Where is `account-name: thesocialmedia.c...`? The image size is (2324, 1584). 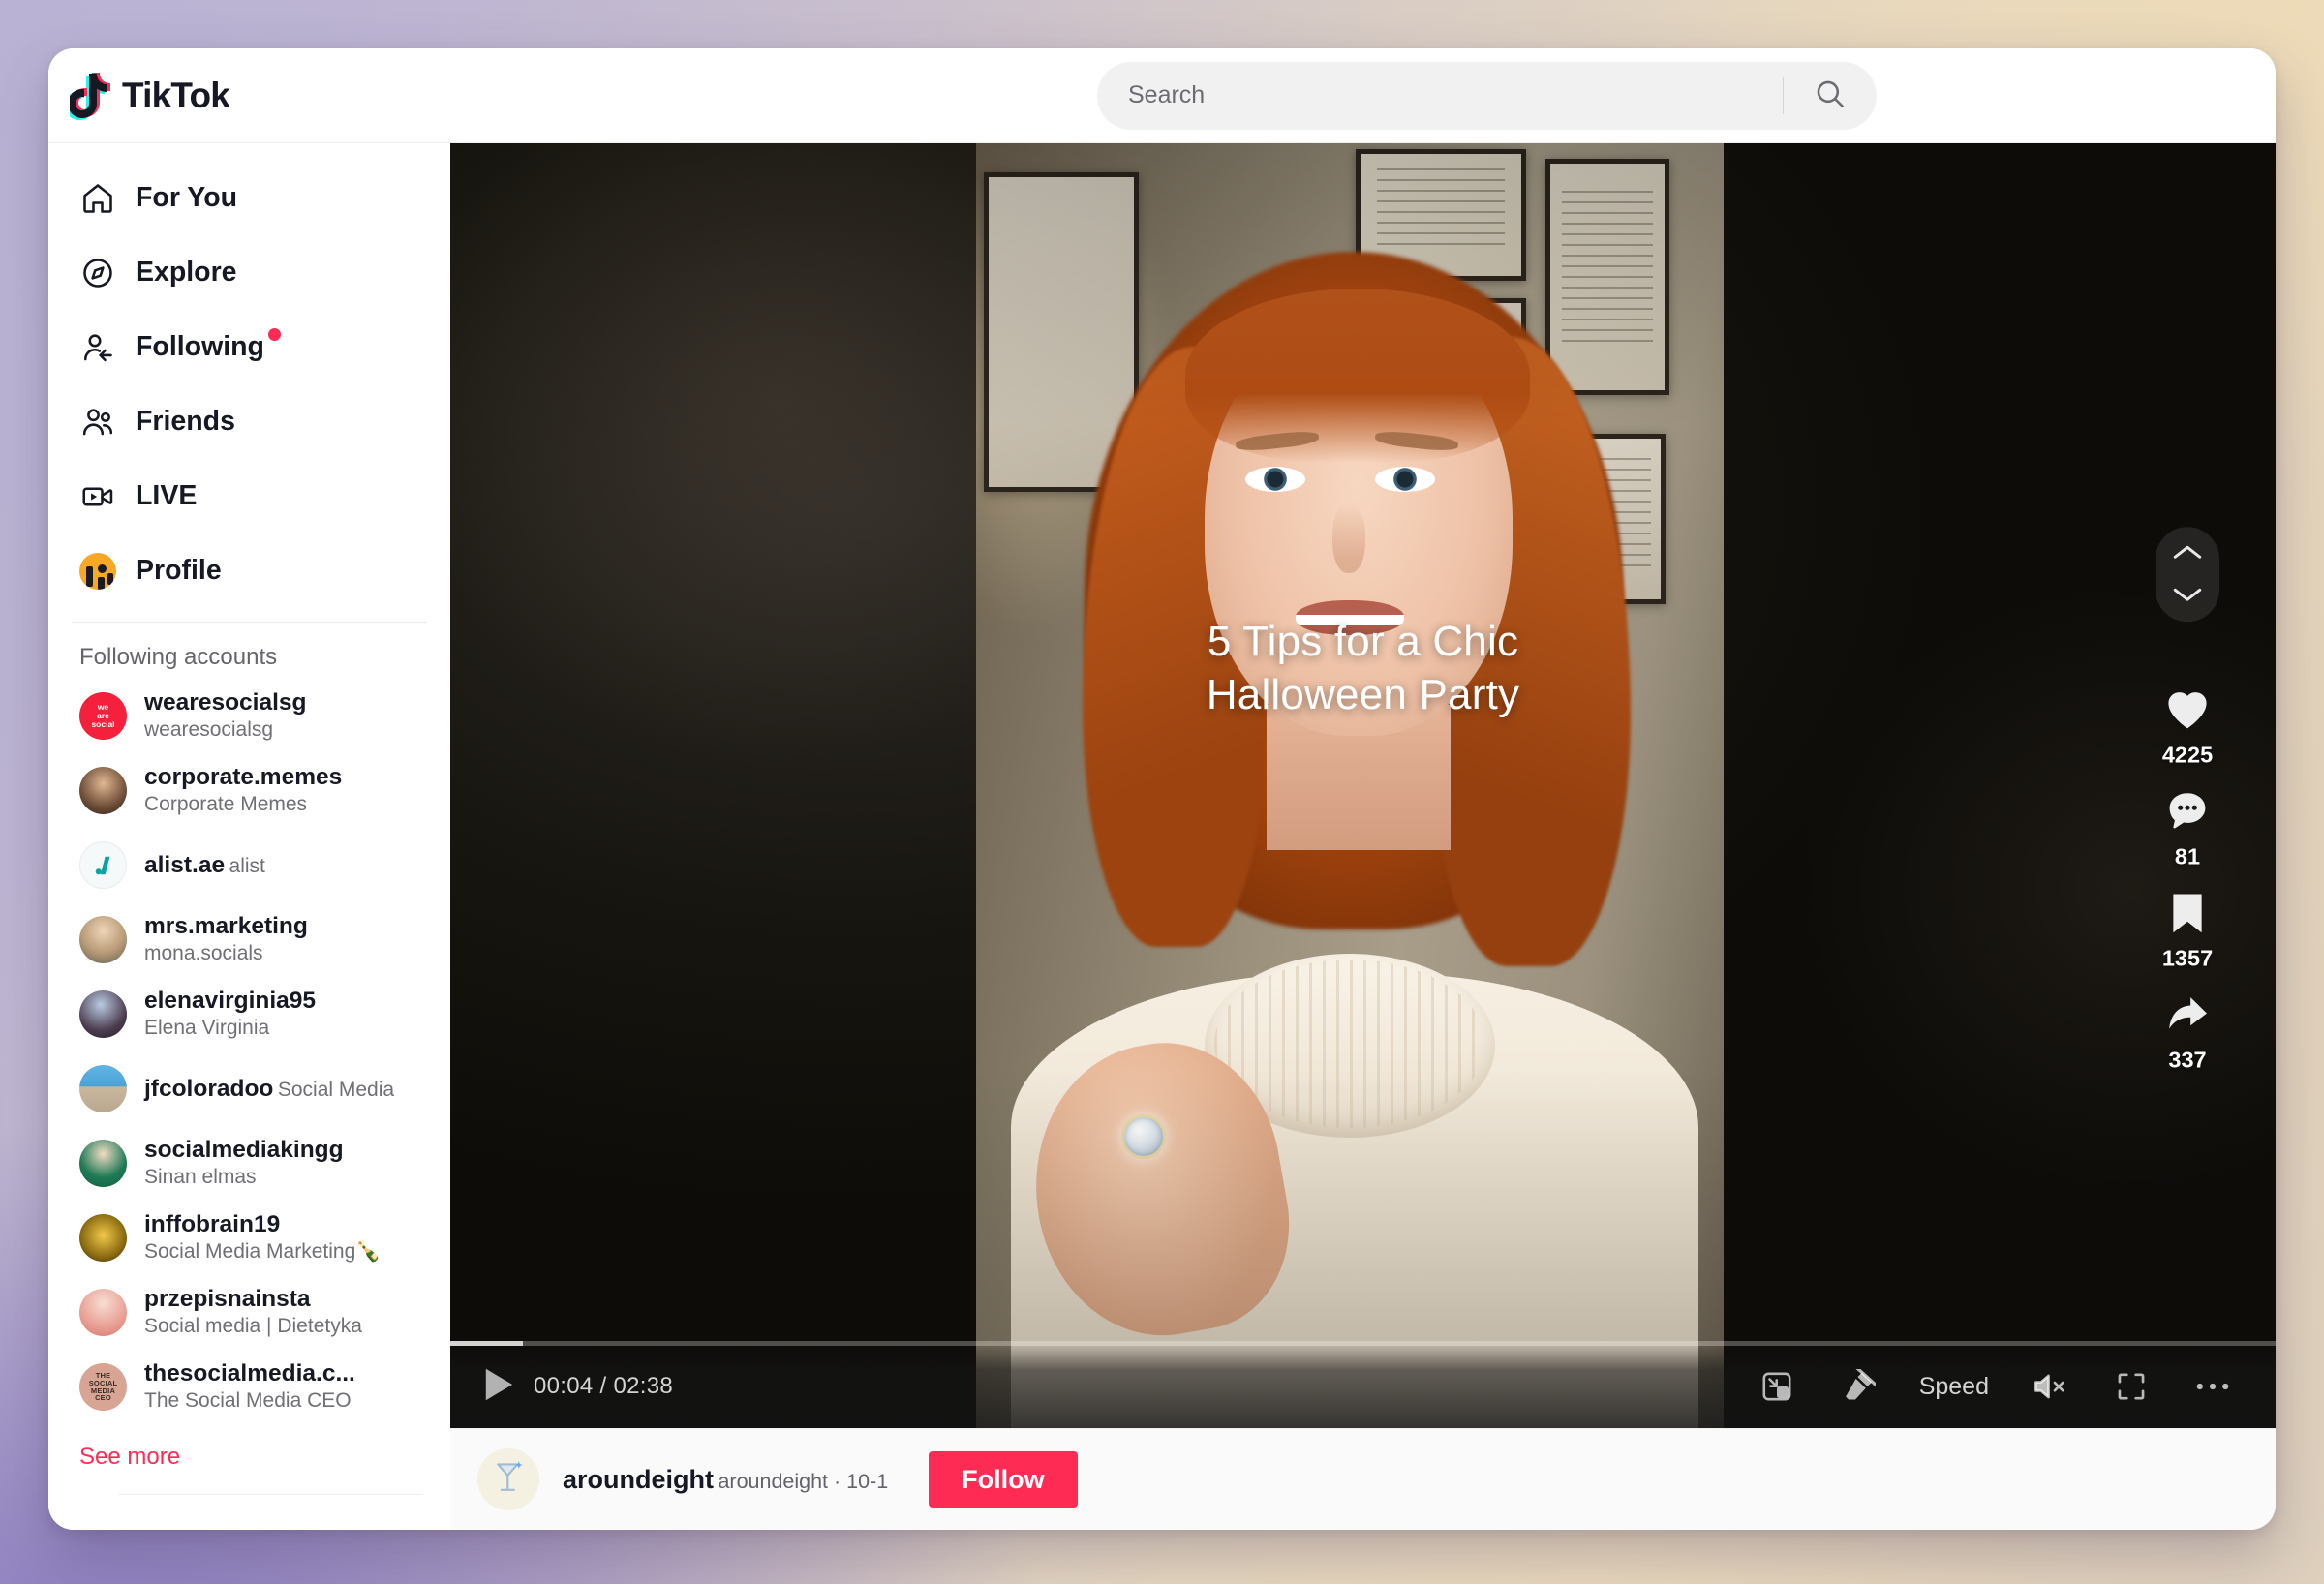 account-name: thesocialmedia.c... is located at coordinates (249, 1373).